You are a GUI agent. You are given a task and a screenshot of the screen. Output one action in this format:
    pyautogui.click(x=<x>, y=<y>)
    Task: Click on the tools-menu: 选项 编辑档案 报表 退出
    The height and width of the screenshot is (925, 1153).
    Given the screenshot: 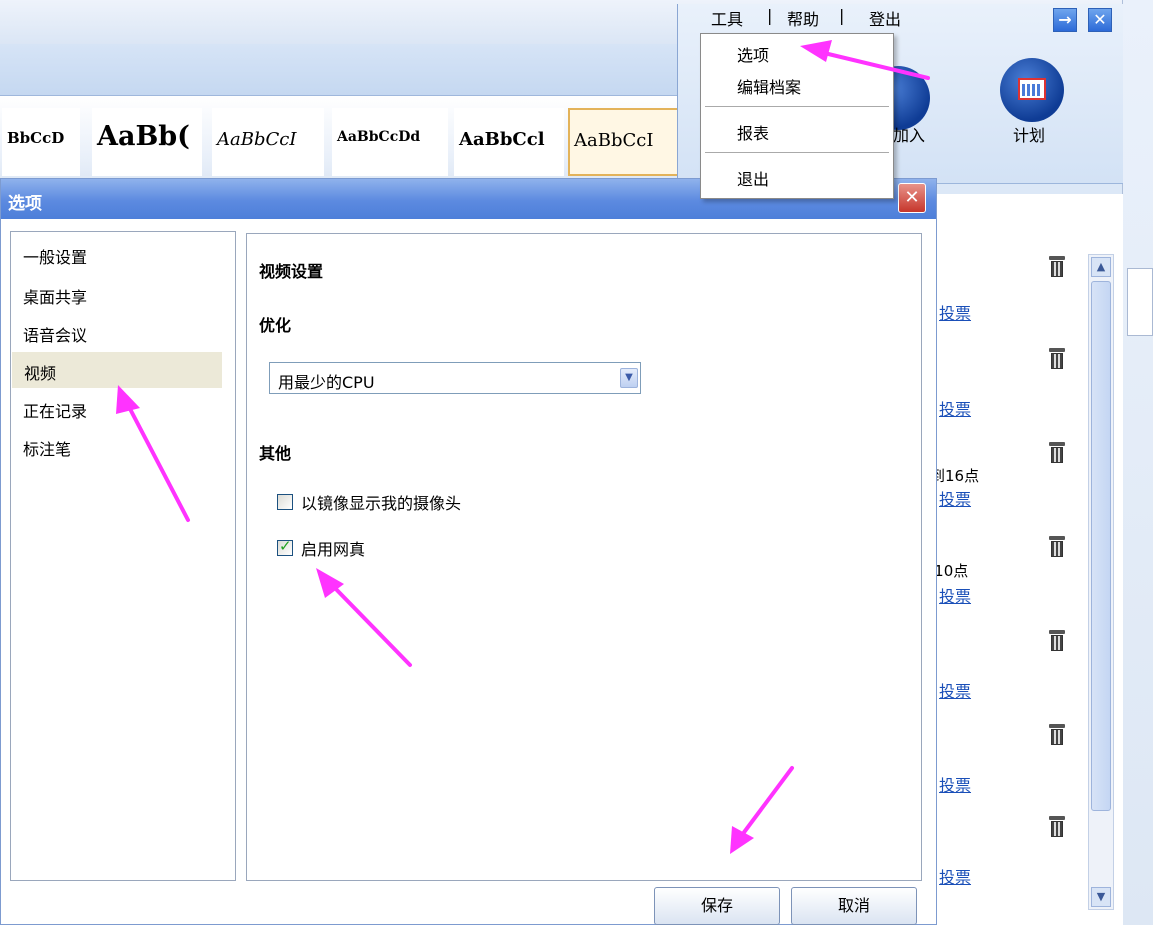 What is the action you would take?
    pyautogui.click(x=797, y=116)
    